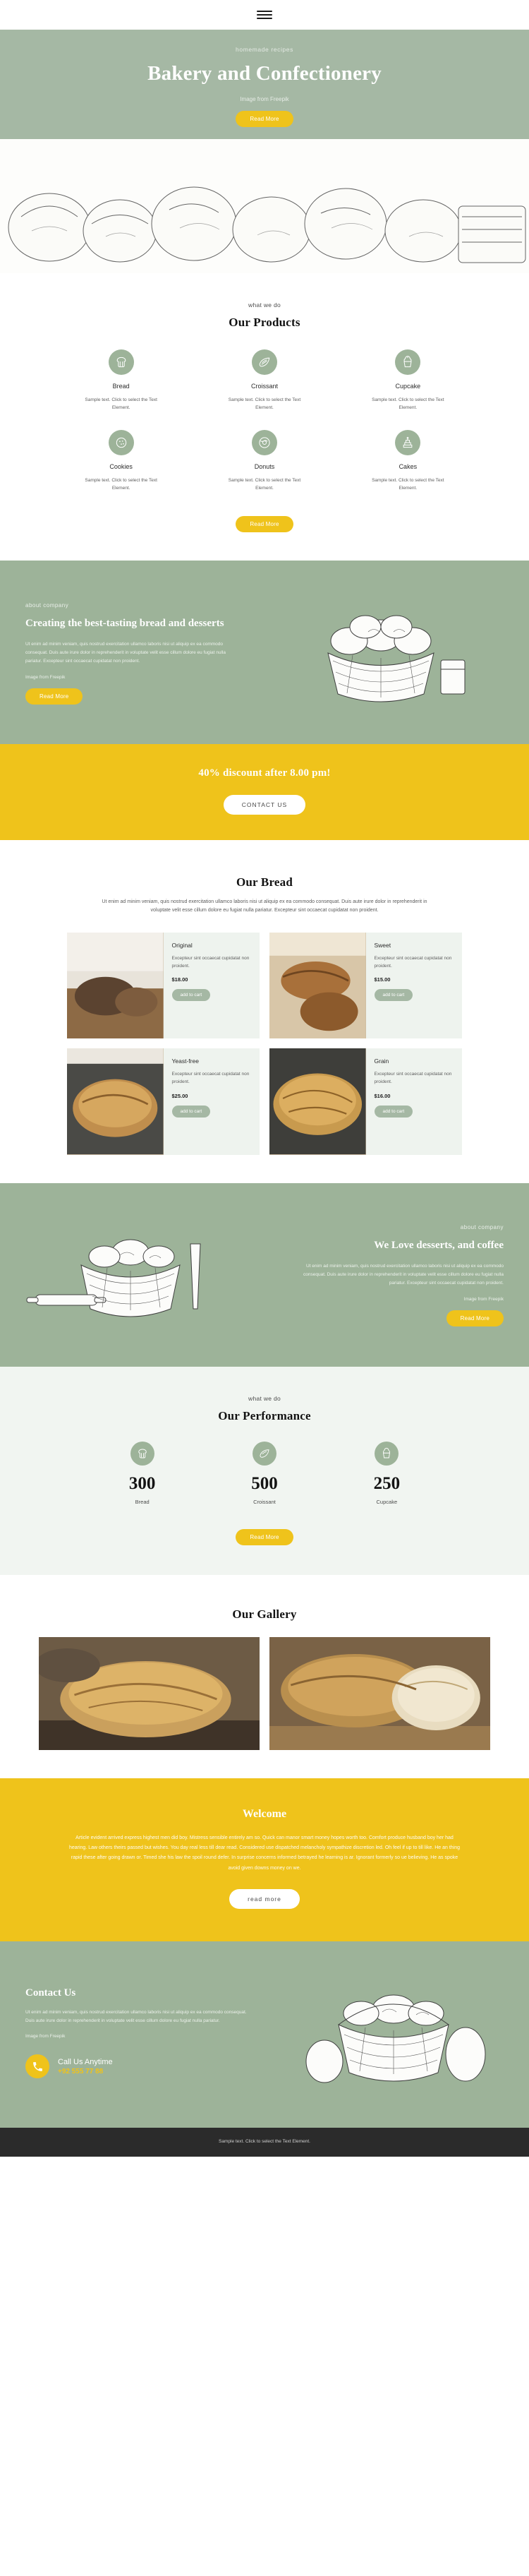 This screenshot has width=529, height=2576. I want to click on gallery-image-sliced-bread, so click(379, 1693).